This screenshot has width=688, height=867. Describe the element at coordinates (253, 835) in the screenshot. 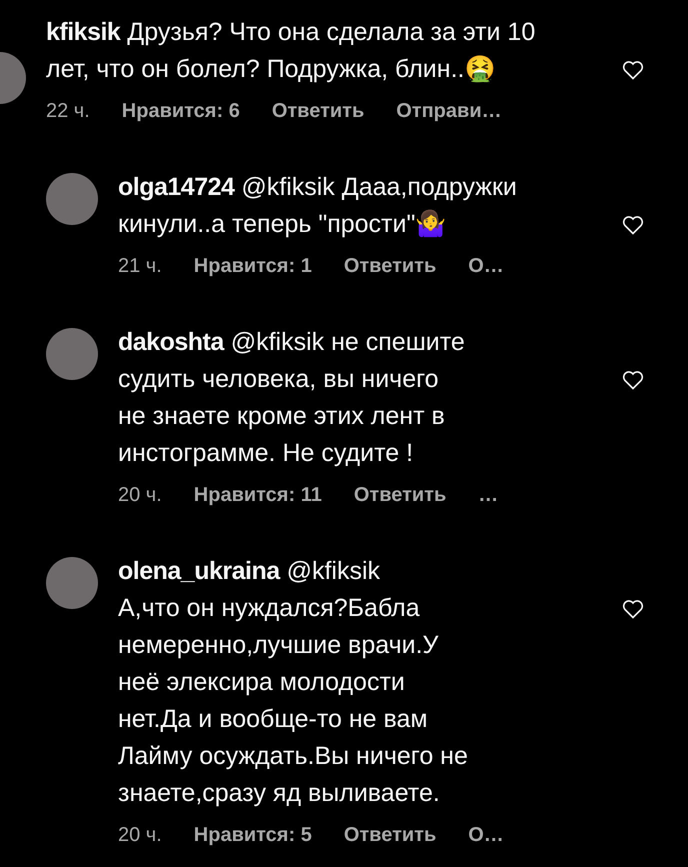

I see `likes-count: Нравится: 5` at that location.